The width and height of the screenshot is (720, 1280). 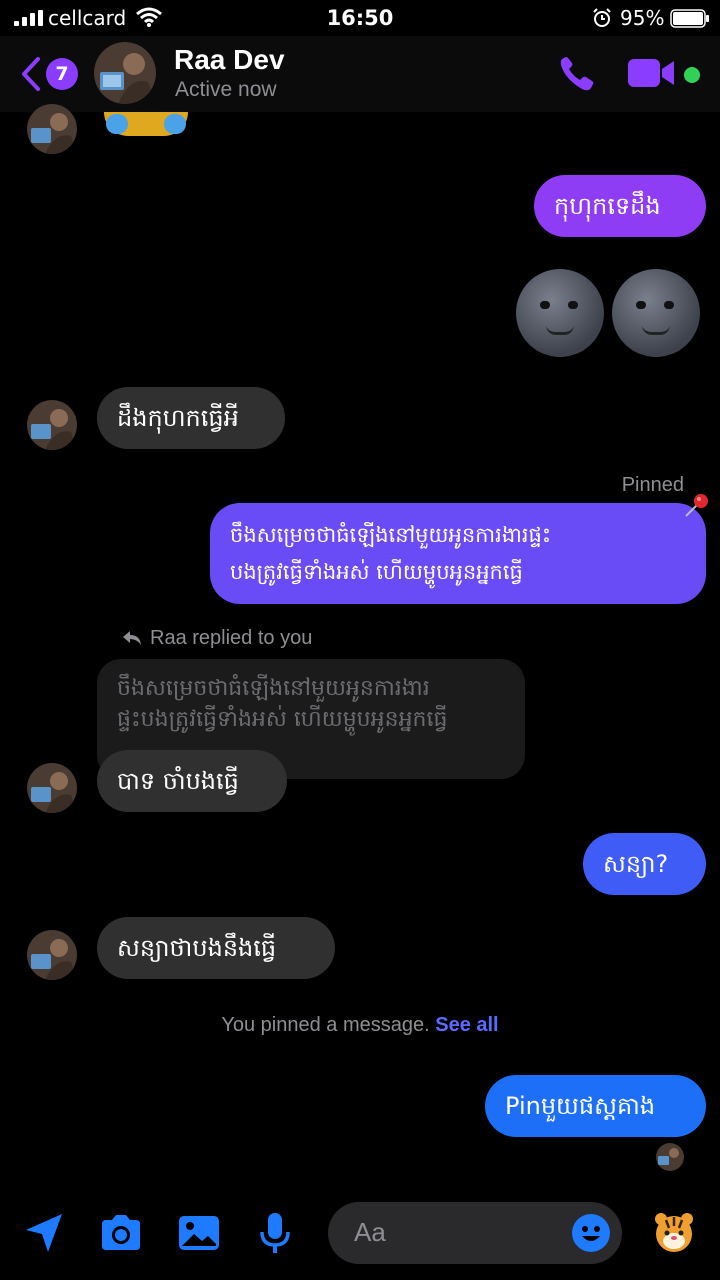 I want to click on pin-icon, so click(x=696, y=505).